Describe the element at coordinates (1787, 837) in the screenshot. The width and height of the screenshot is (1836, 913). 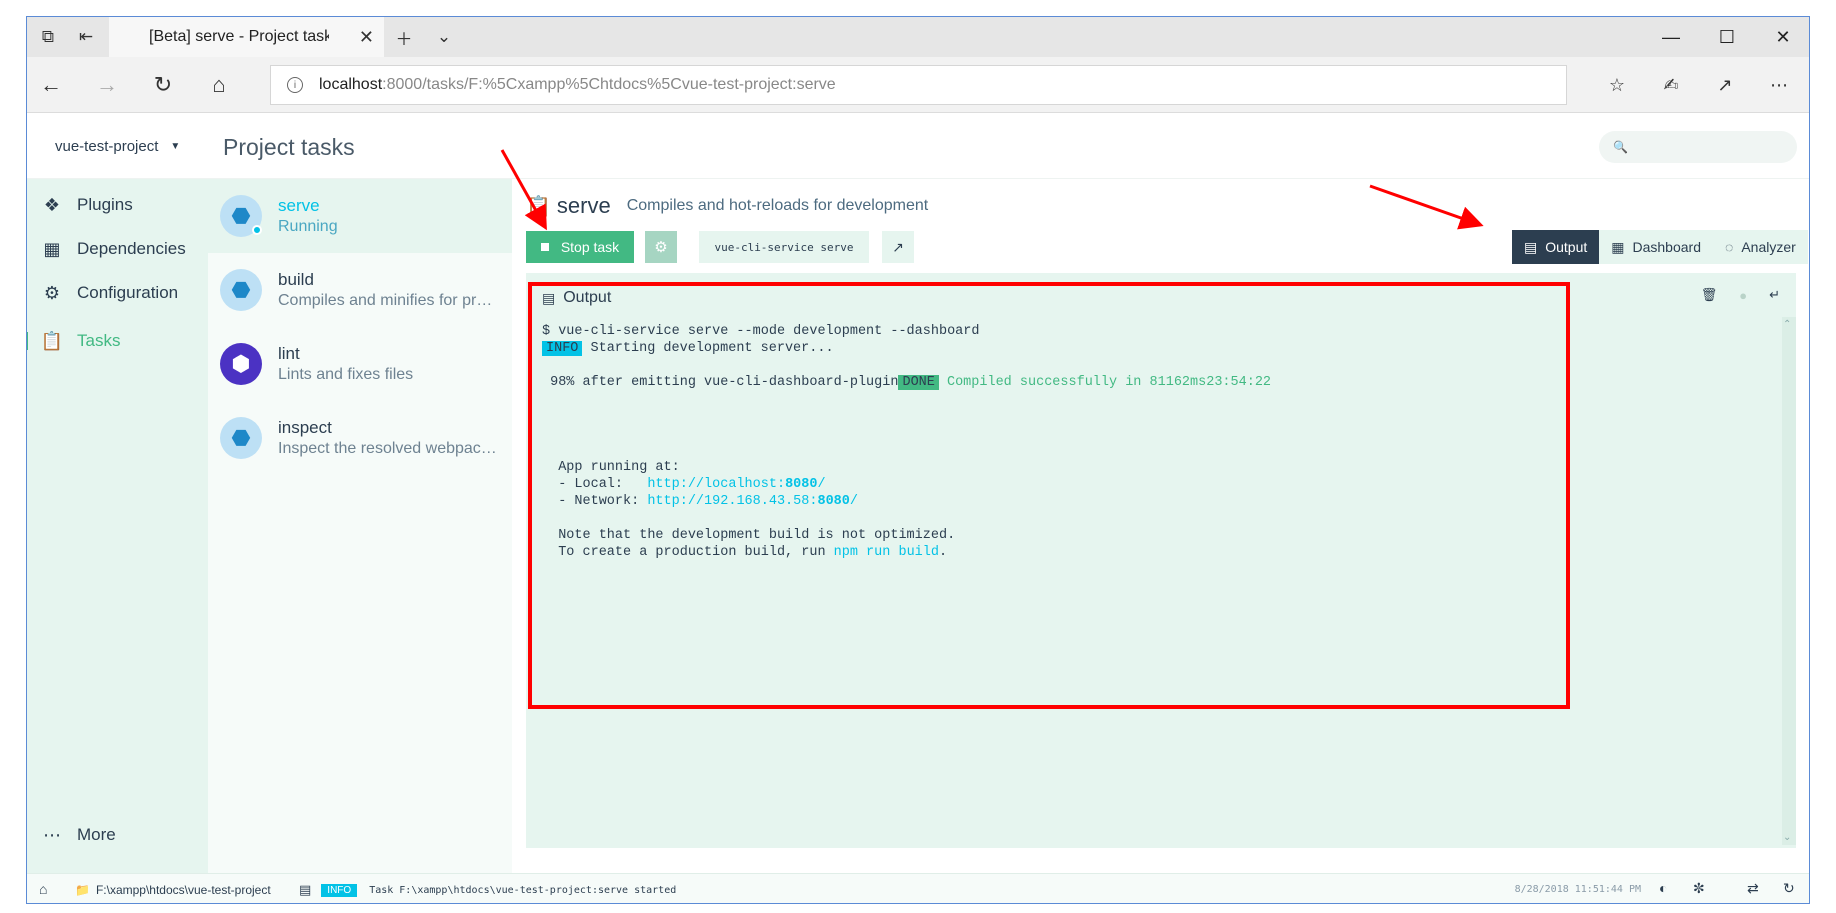
I see `scroll-down-icon: ⌄` at that location.